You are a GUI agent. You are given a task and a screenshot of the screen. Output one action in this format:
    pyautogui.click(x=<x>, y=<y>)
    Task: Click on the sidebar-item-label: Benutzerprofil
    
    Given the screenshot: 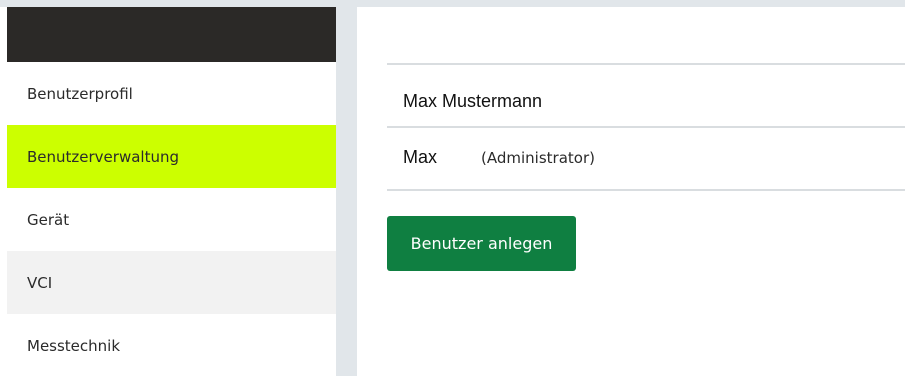 What is the action you would take?
    pyautogui.click(x=80, y=93)
    